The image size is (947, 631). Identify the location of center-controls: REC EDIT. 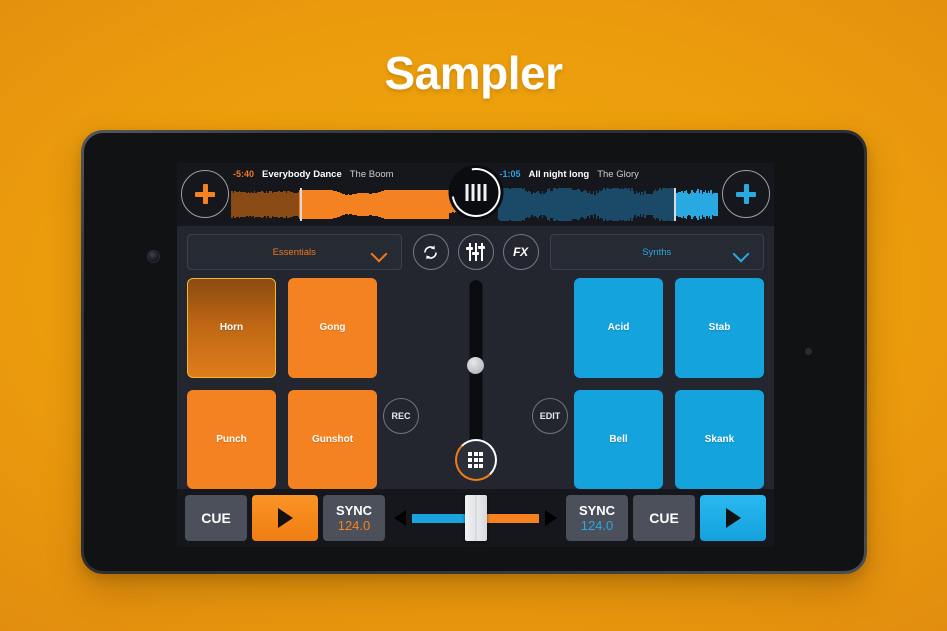
(475, 383).